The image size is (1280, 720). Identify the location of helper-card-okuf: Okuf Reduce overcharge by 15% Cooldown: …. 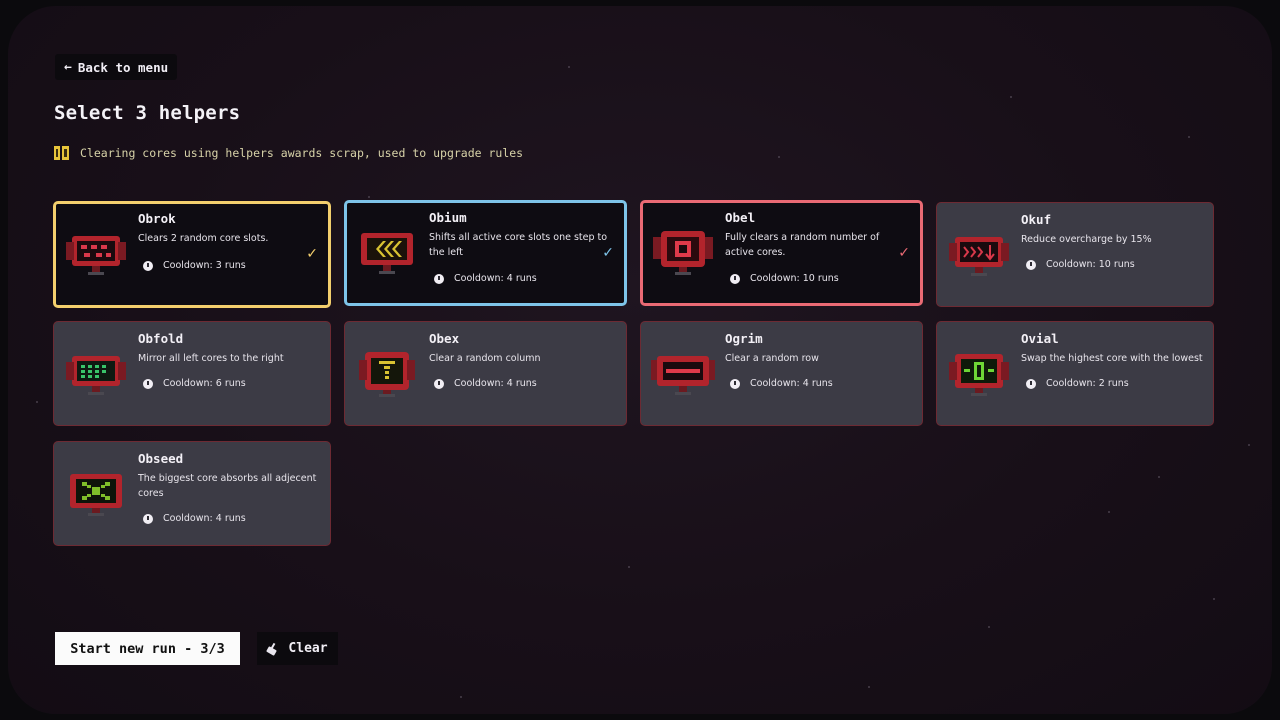
(1075, 254).